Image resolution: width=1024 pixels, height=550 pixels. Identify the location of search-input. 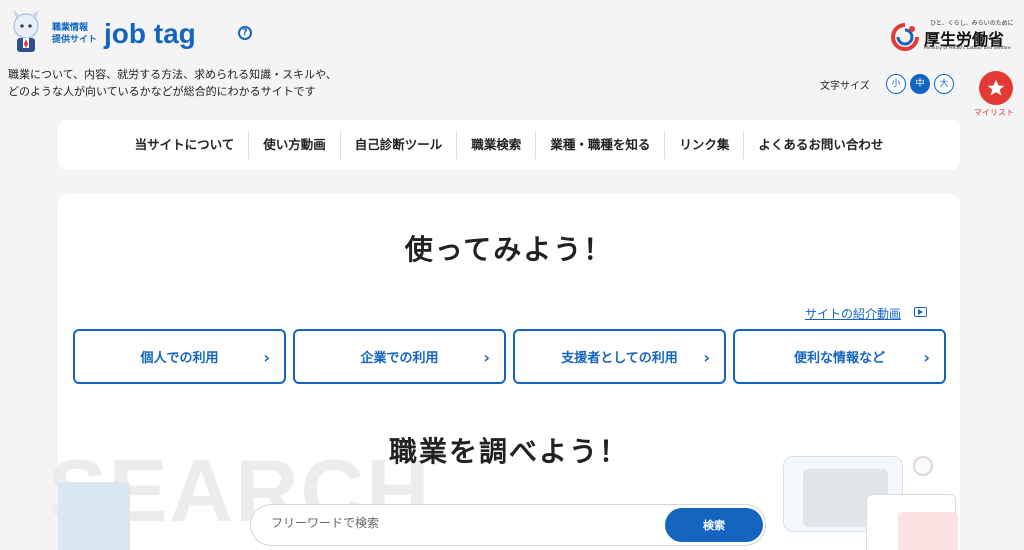
(461, 523).